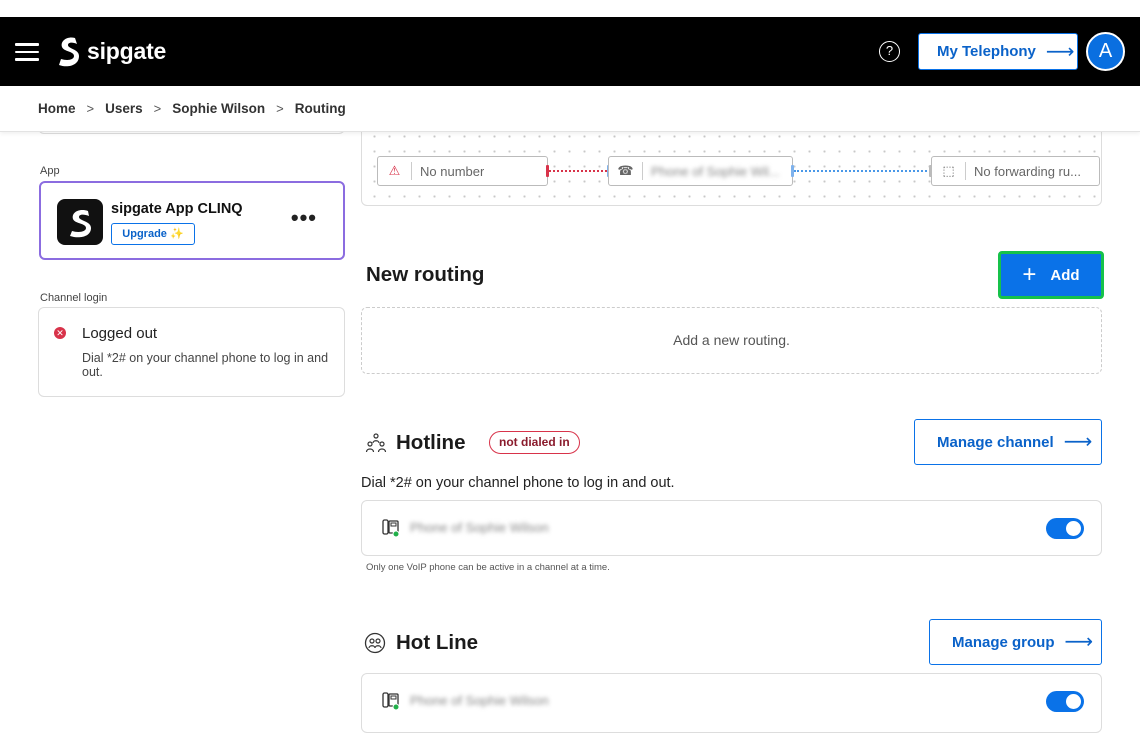 This screenshot has height=740, width=1140. I want to click on menu-icon, so click(27, 52).